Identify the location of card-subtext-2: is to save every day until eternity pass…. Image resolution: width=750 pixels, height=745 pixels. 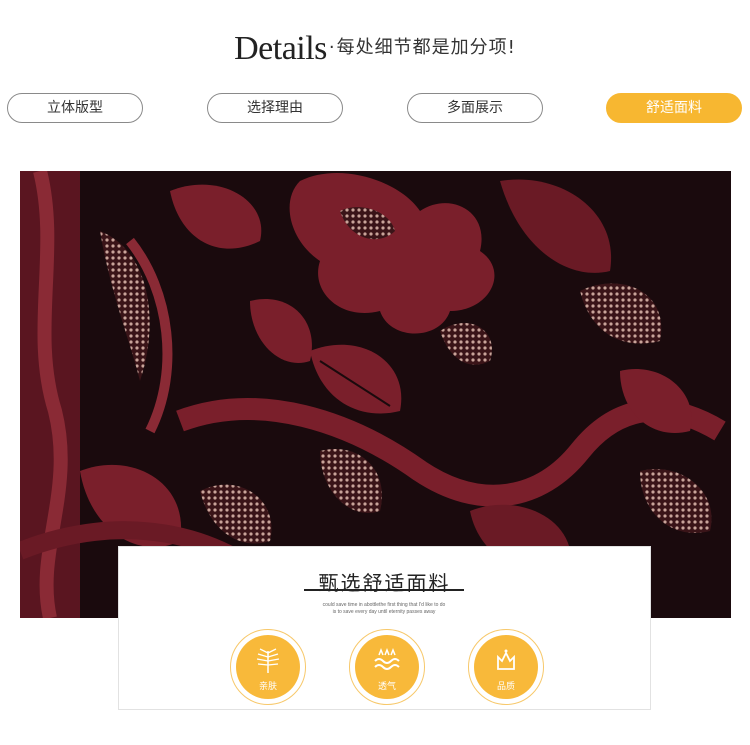
(384, 612).